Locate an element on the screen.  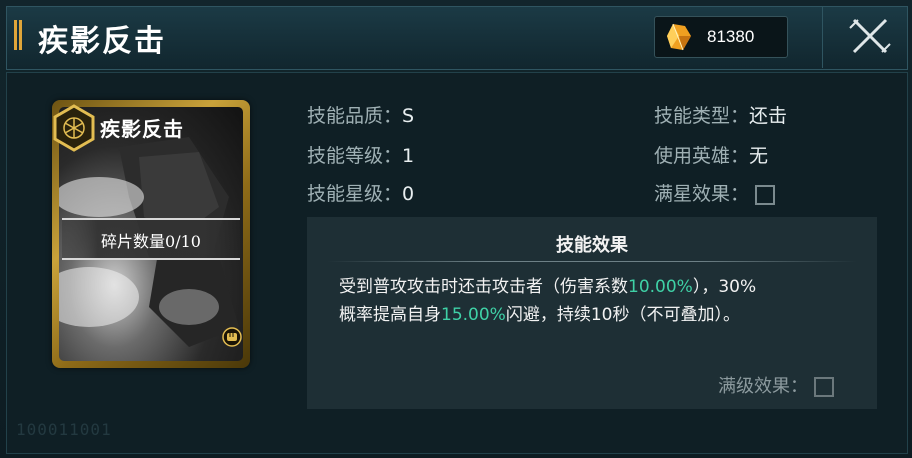
max-level-row: 满级效果： is located at coordinates (776, 385).